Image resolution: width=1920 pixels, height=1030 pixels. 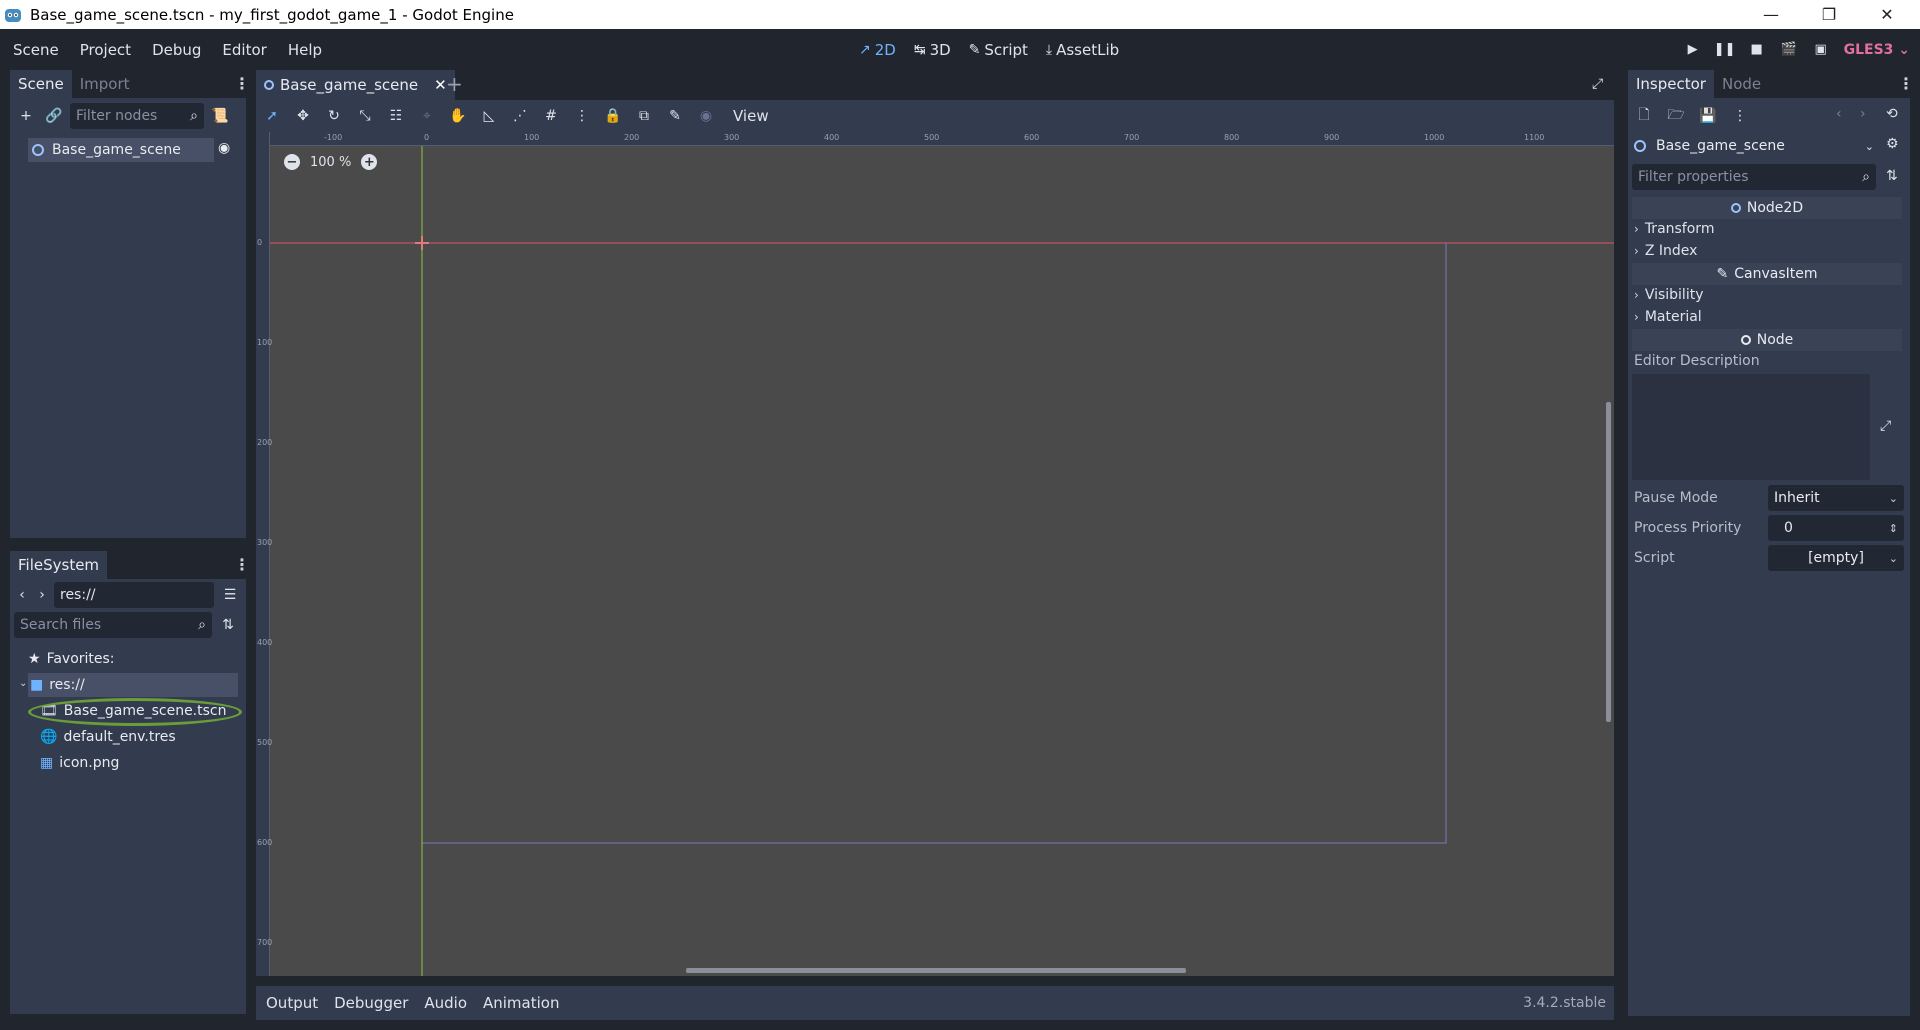 I want to click on history-back-icon: ‹, so click(x=1839, y=114).